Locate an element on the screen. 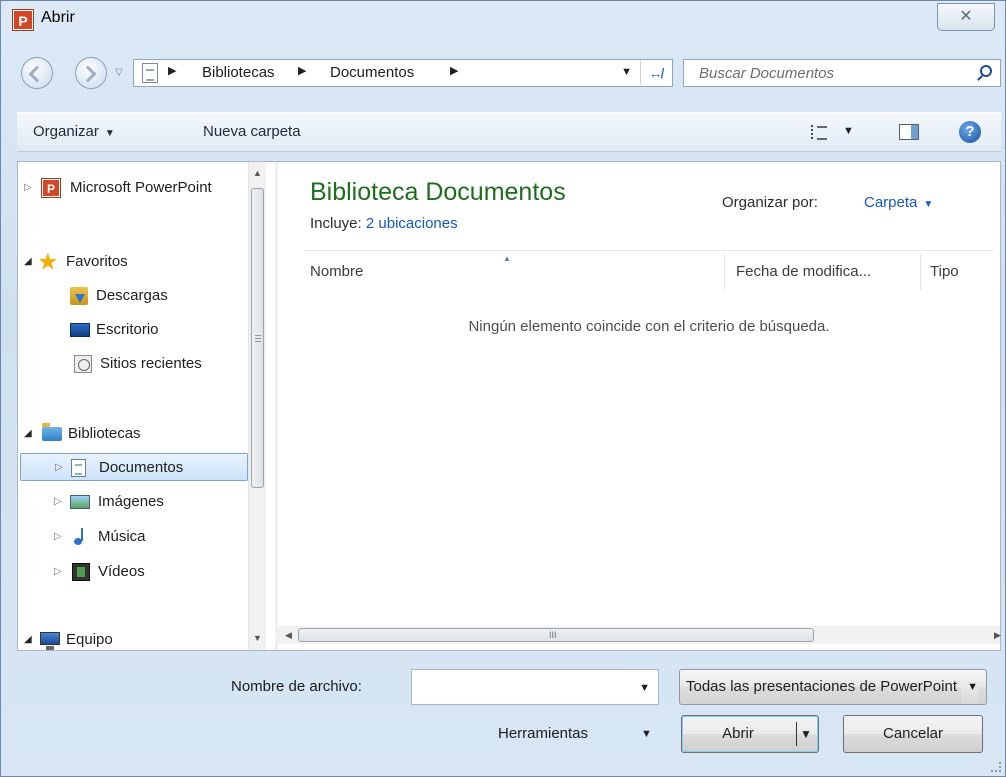 This screenshot has height=777, width=1006. address-bar: ▶ Bibliotecas ▶ Documentos ▶ ▼ ↮ is located at coordinates (403, 73).